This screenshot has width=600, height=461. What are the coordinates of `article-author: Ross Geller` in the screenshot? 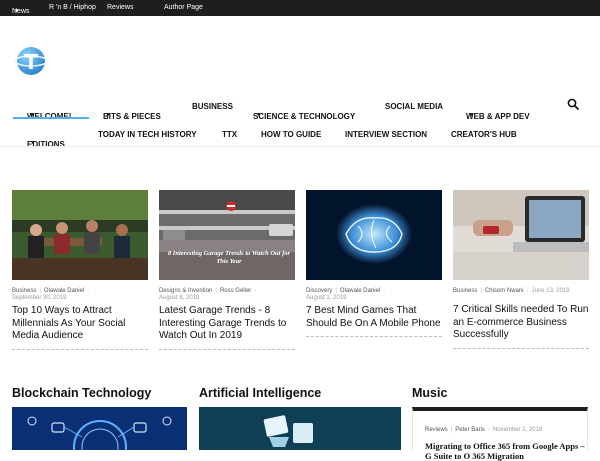 It's located at (235, 291).